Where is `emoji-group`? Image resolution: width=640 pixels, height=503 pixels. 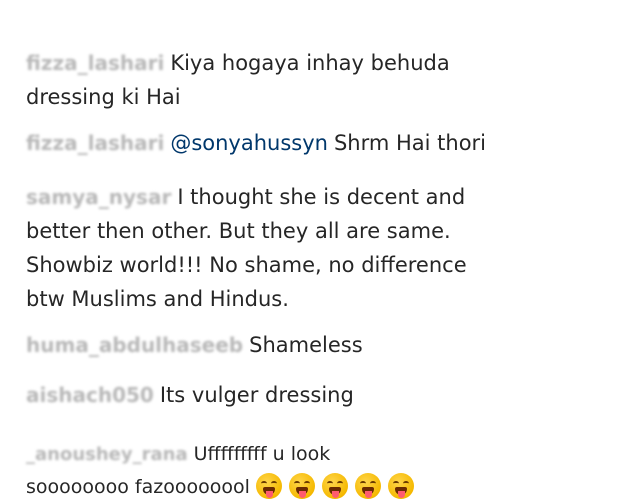
emoji-group is located at coordinates (334, 486).